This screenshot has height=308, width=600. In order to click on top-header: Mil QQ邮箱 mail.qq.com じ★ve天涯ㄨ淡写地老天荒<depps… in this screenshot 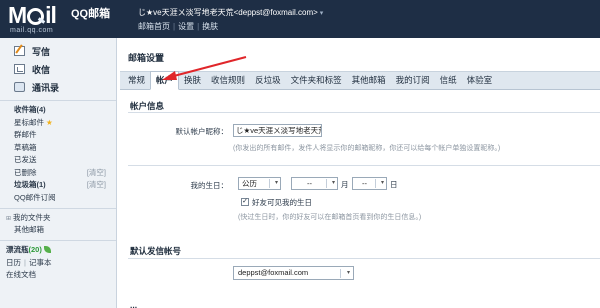, I will do `click(300, 19)`.